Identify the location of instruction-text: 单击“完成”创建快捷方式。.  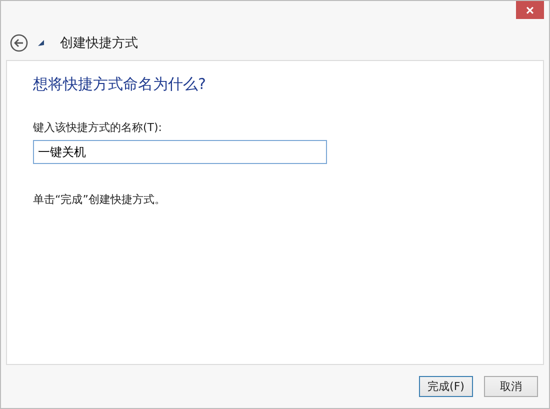
(99, 199).